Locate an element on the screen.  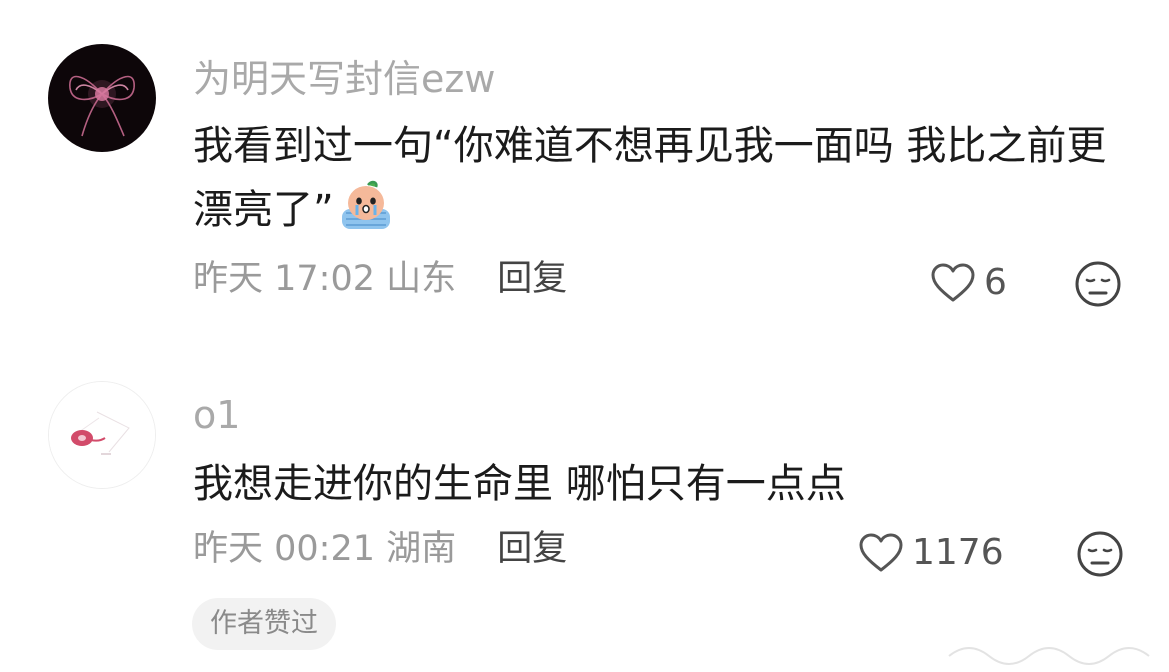
like-button: 1176 is located at coordinates (931, 553).